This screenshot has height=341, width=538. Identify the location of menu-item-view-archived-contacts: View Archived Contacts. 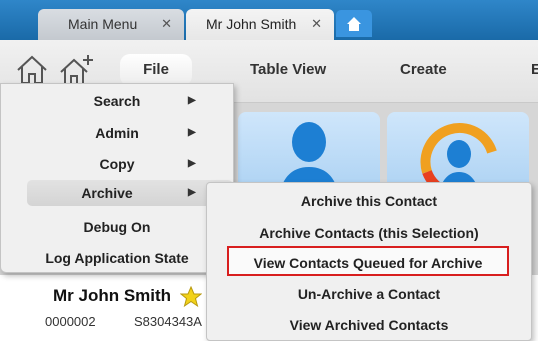
(369, 325).